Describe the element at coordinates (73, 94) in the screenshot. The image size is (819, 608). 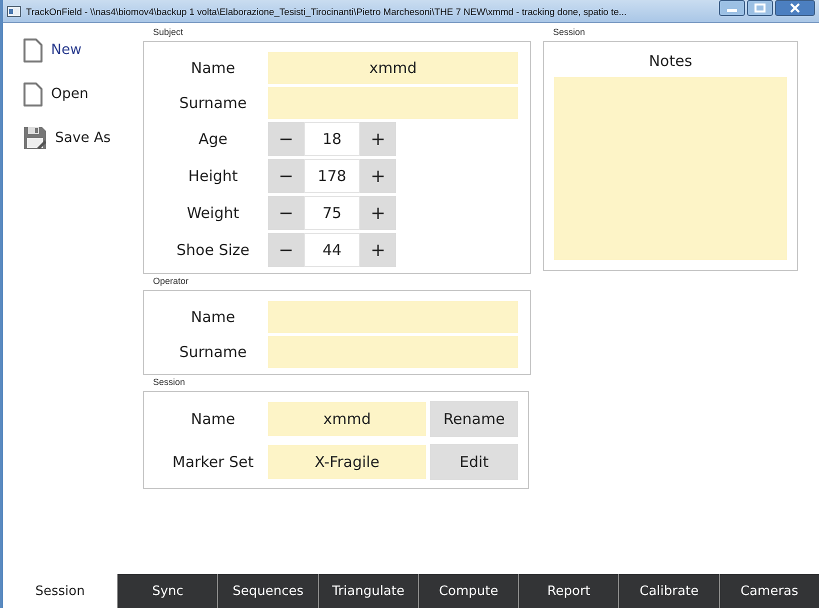
I see `sidebar-item: Open` at that location.